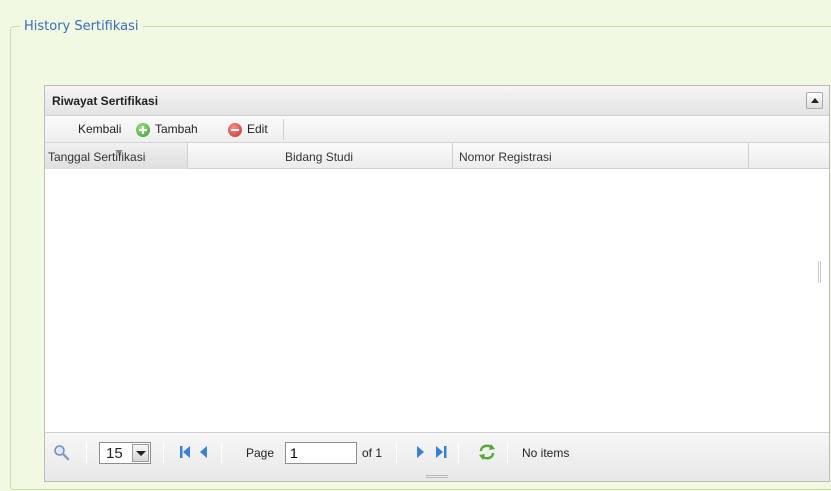  I want to click on grid-title-bar: Riwayat Sertifikasi, so click(437, 101).